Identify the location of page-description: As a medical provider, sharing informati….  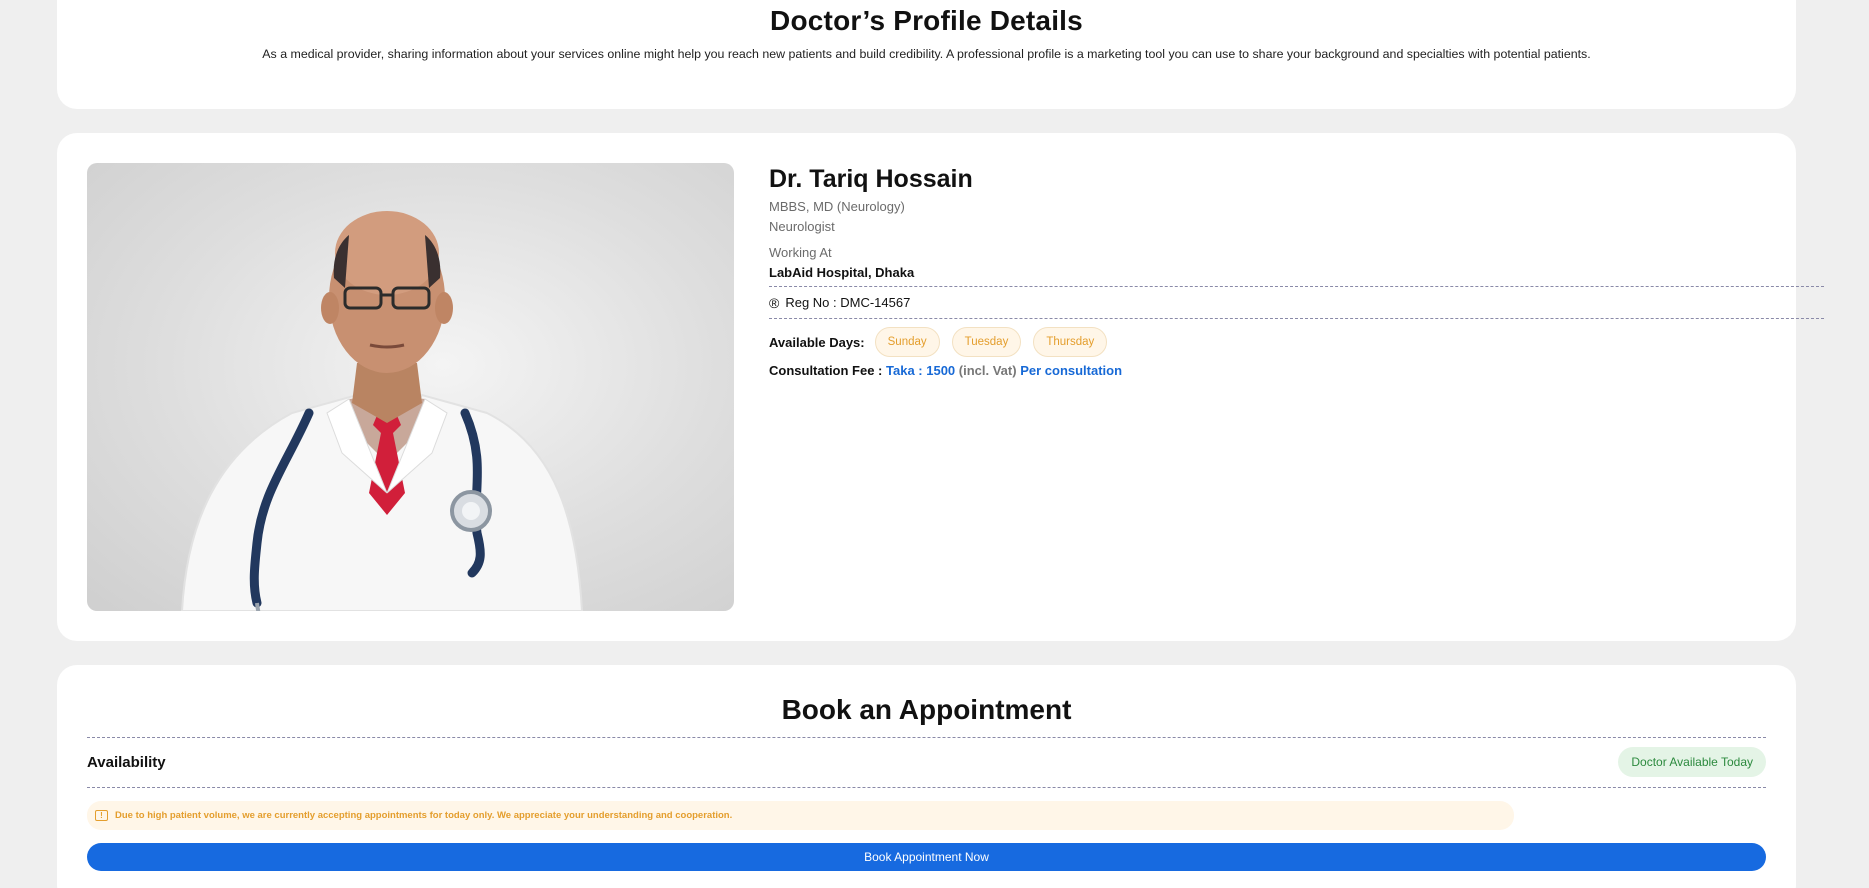
(926, 54).